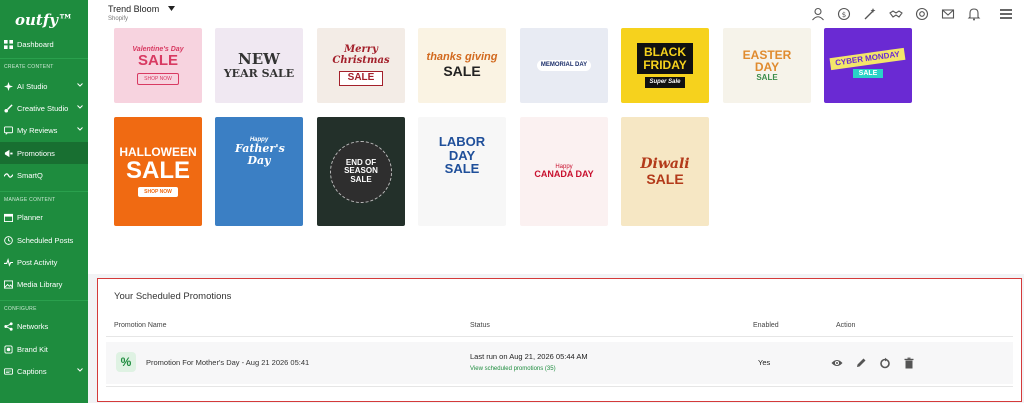  I want to click on column-header-action: Action, so click(846, 325).